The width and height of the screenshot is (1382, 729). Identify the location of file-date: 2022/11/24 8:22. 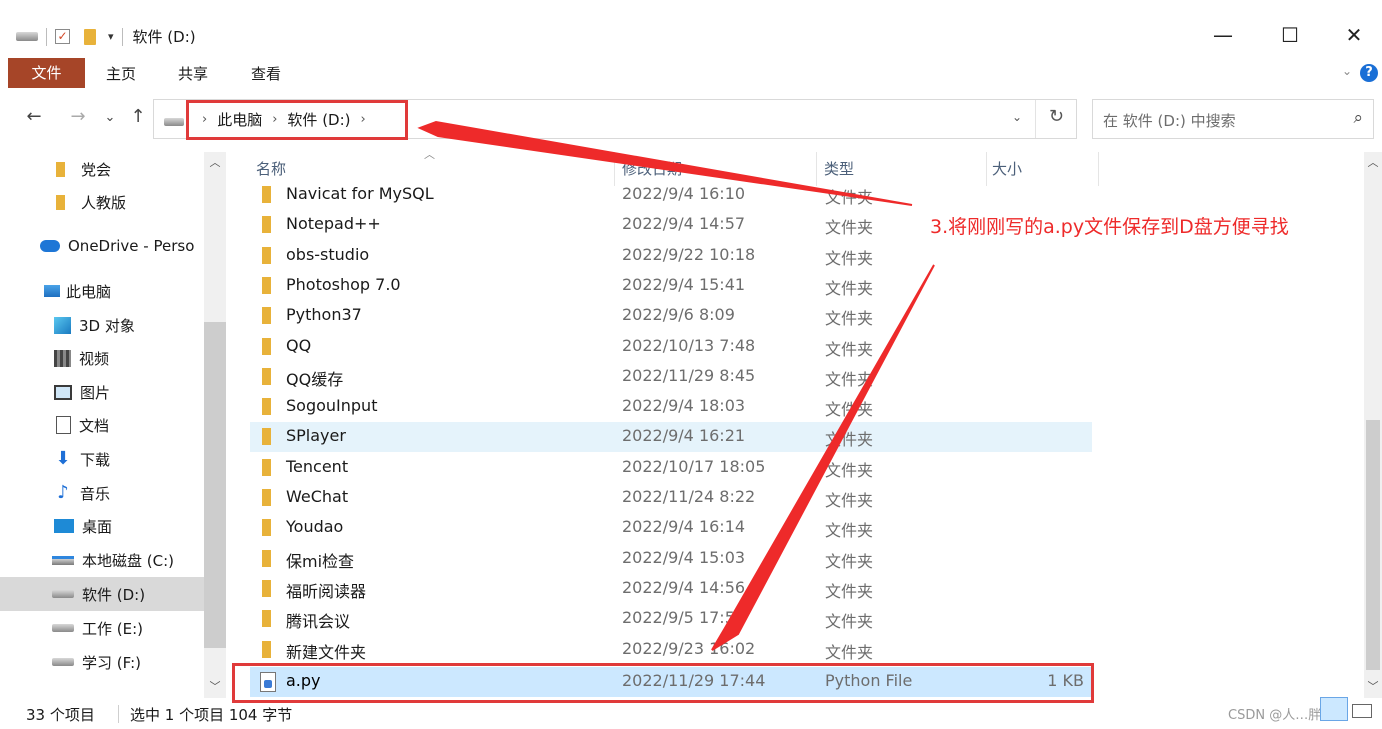
(689, 496).